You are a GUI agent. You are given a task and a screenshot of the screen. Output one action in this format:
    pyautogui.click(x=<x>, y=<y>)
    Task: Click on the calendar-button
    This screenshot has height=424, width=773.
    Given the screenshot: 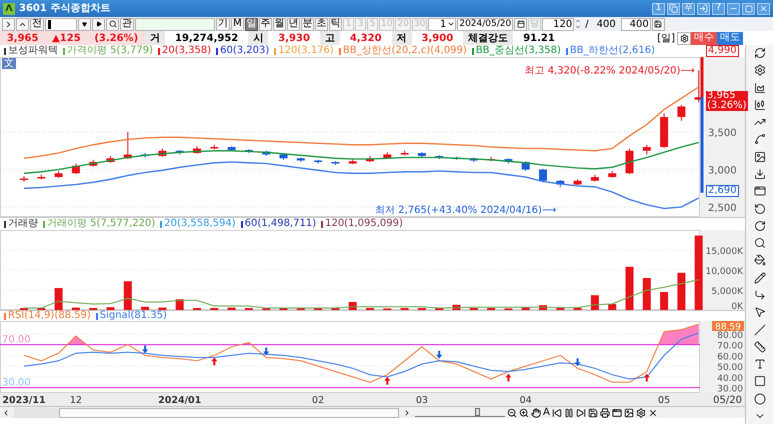 What is the action you would take?
    pyautogui.click(x=521, y=24)
    